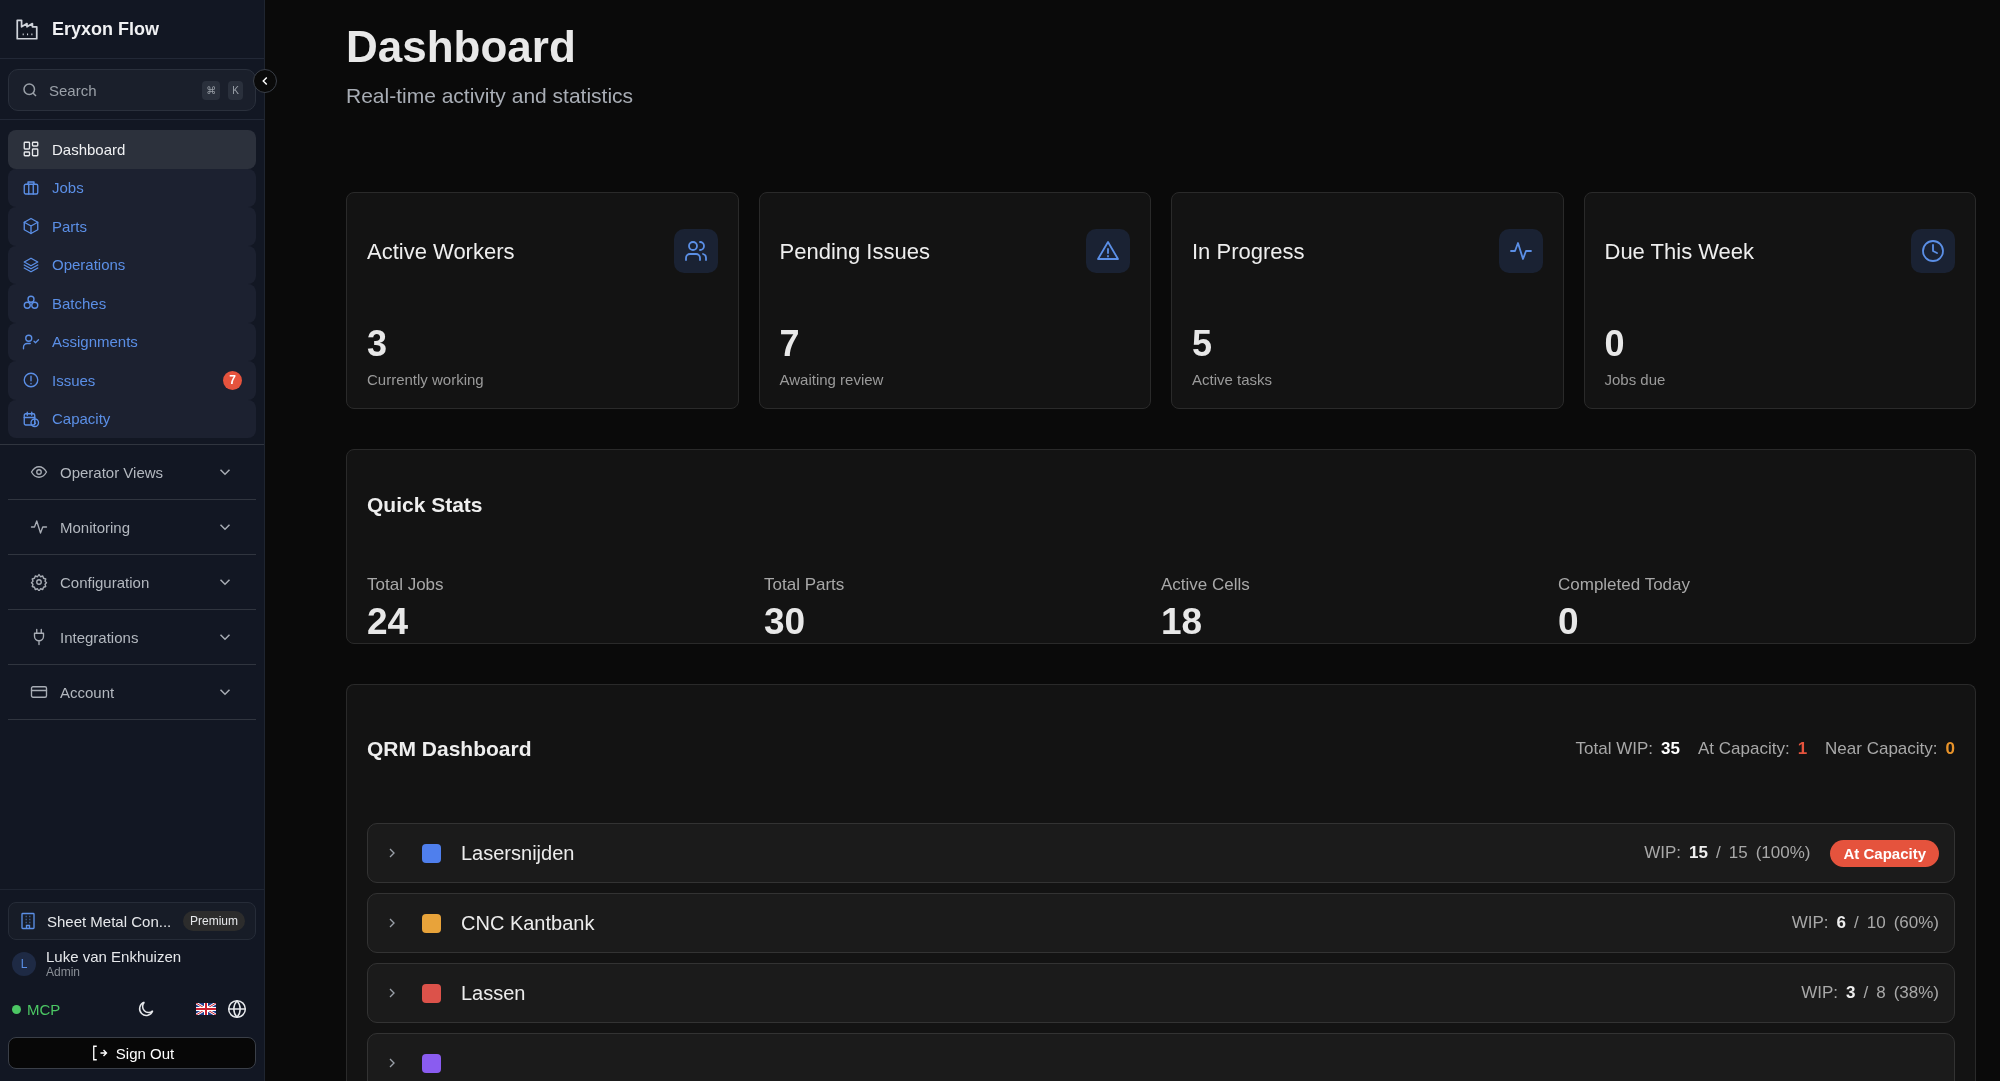 The height and width of the screenshot is (1081, 2000). I want to click on nav-group: Monitoring, so click(132, 527).